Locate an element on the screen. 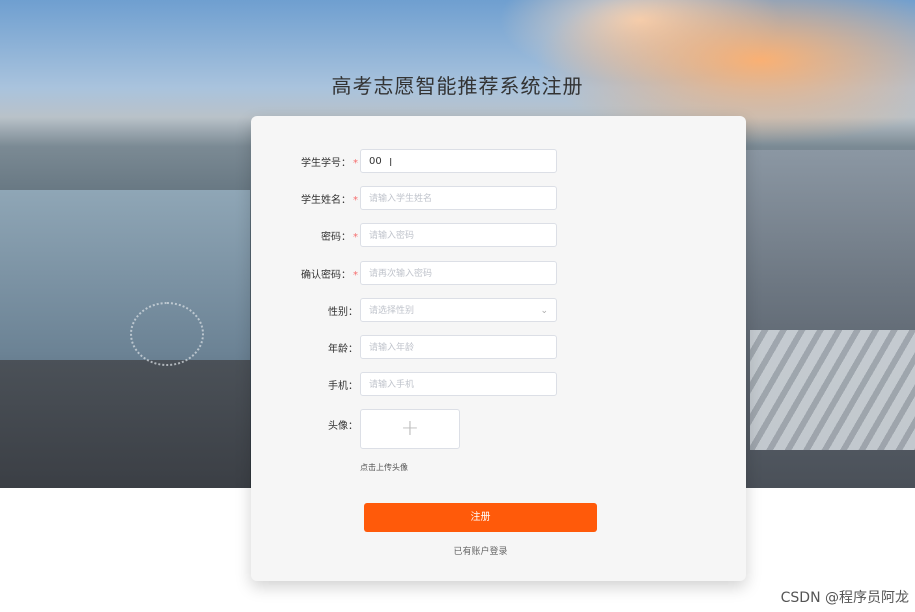 This screenshot has height=612, width=915. background-city-left is located at coordinates (125, 424).